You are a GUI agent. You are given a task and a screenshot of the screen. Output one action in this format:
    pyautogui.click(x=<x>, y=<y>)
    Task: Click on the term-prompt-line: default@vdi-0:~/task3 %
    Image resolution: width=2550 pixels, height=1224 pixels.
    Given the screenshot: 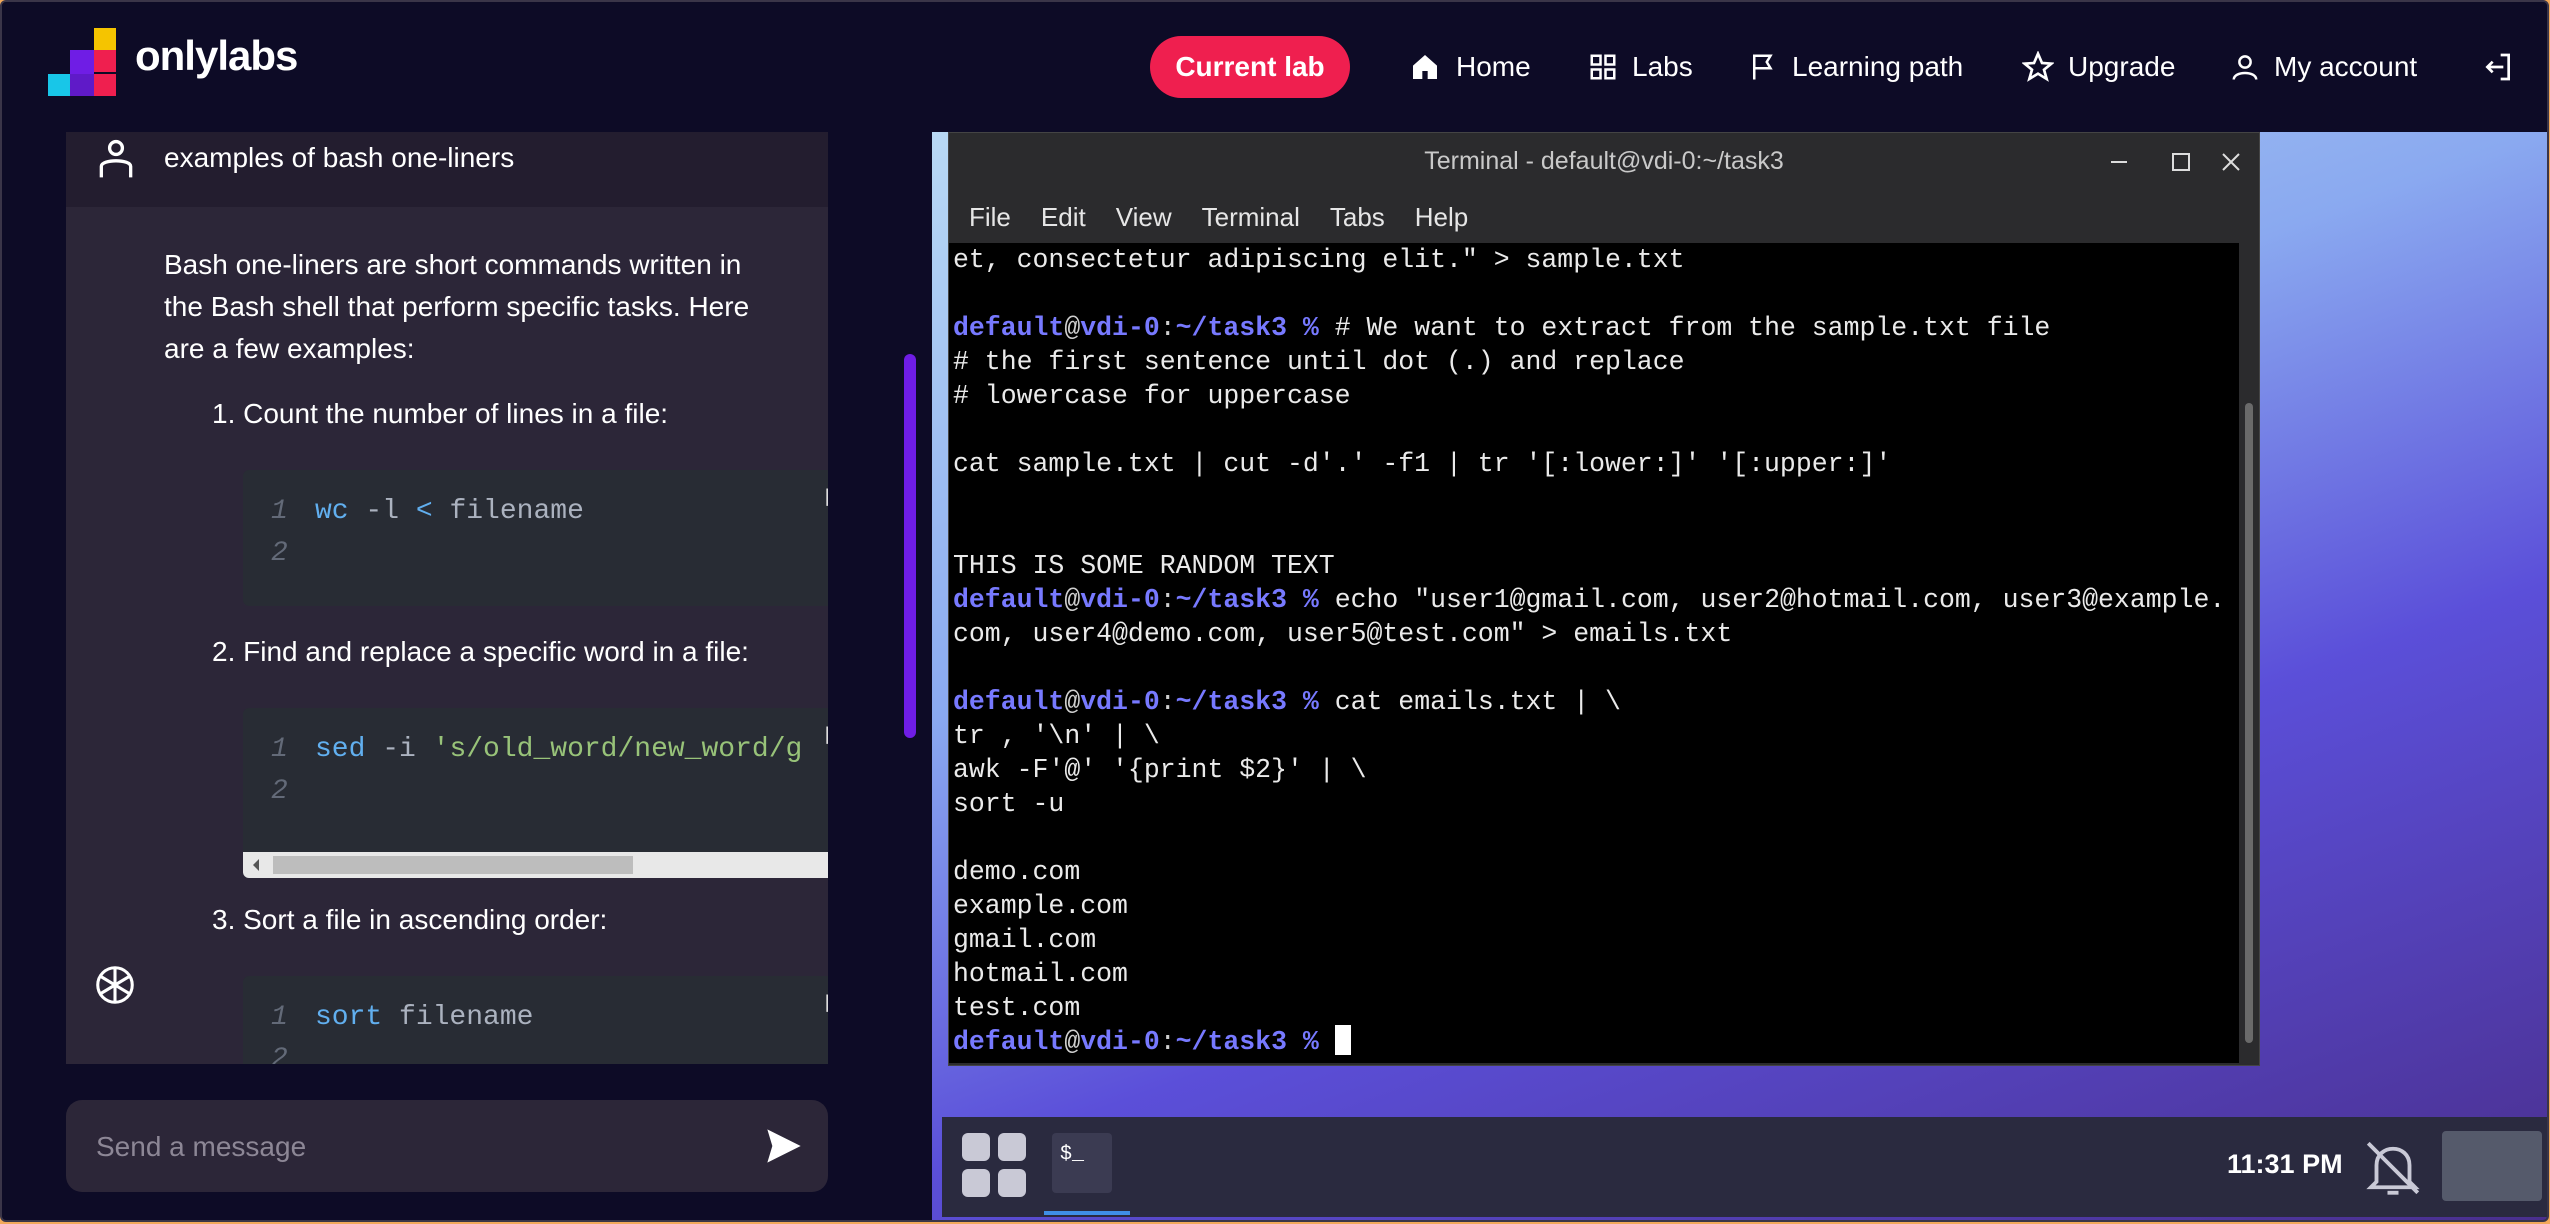 What is the action you would take?
    pyautogui.click(x=1594, y=1042)
    